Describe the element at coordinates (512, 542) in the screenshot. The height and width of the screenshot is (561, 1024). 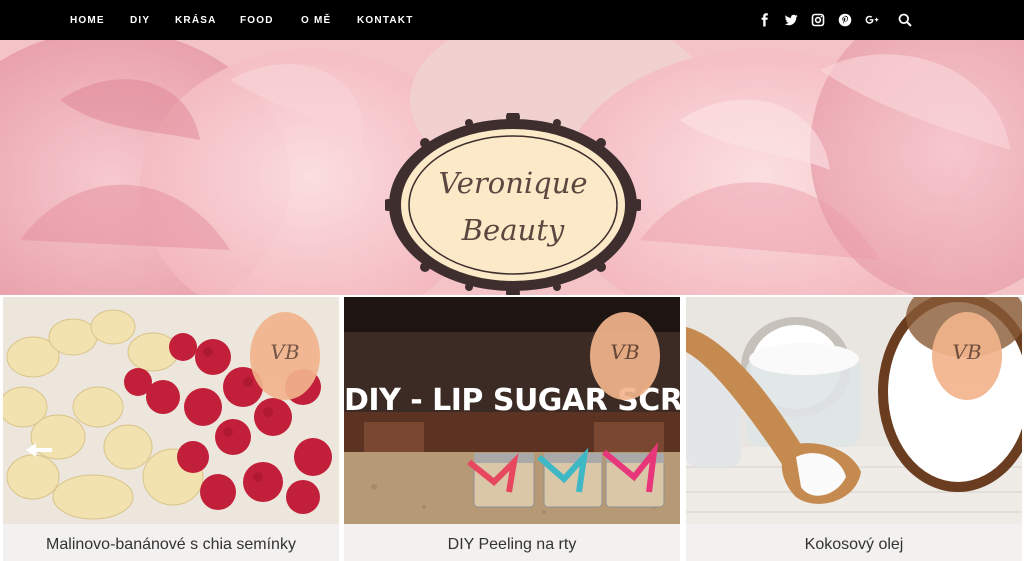
I see `post-title: DIY Peeling na rty` at that location.